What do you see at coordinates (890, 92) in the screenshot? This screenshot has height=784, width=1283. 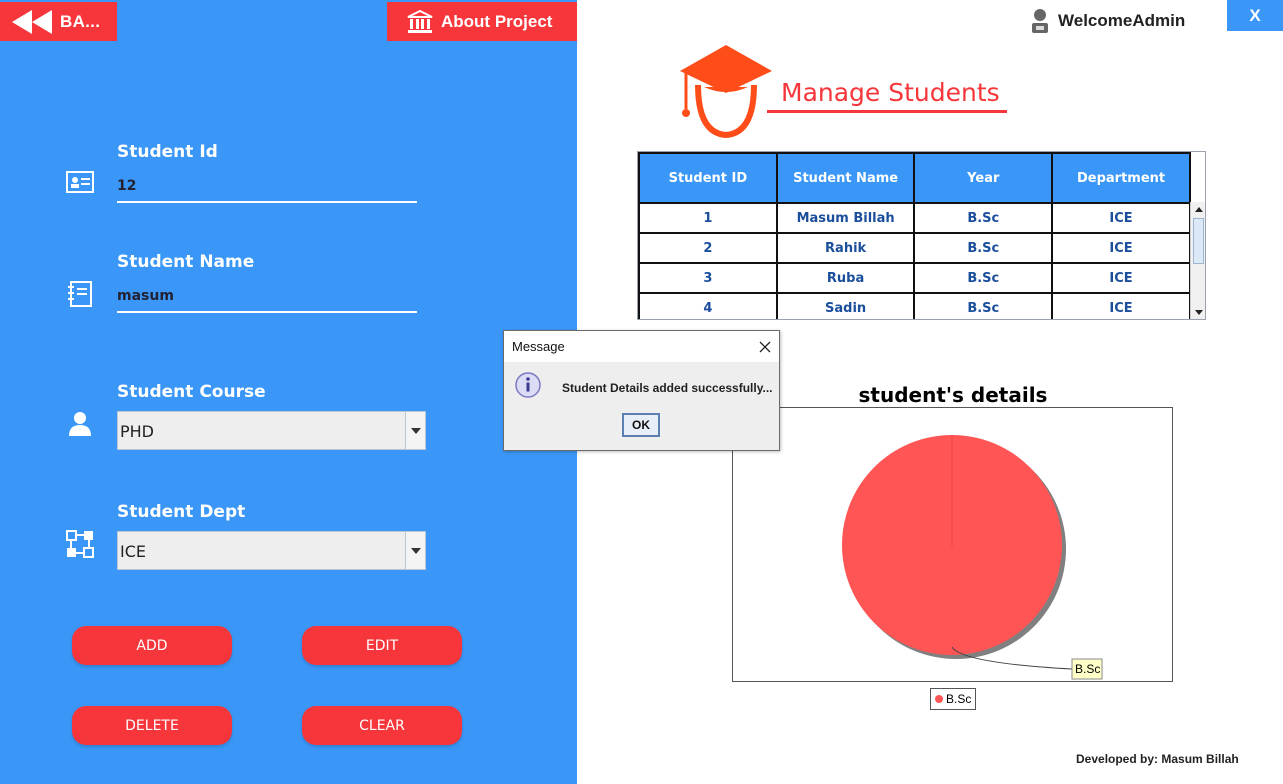 I see `page-title: Manage Students` at bounding box center [890, 92].